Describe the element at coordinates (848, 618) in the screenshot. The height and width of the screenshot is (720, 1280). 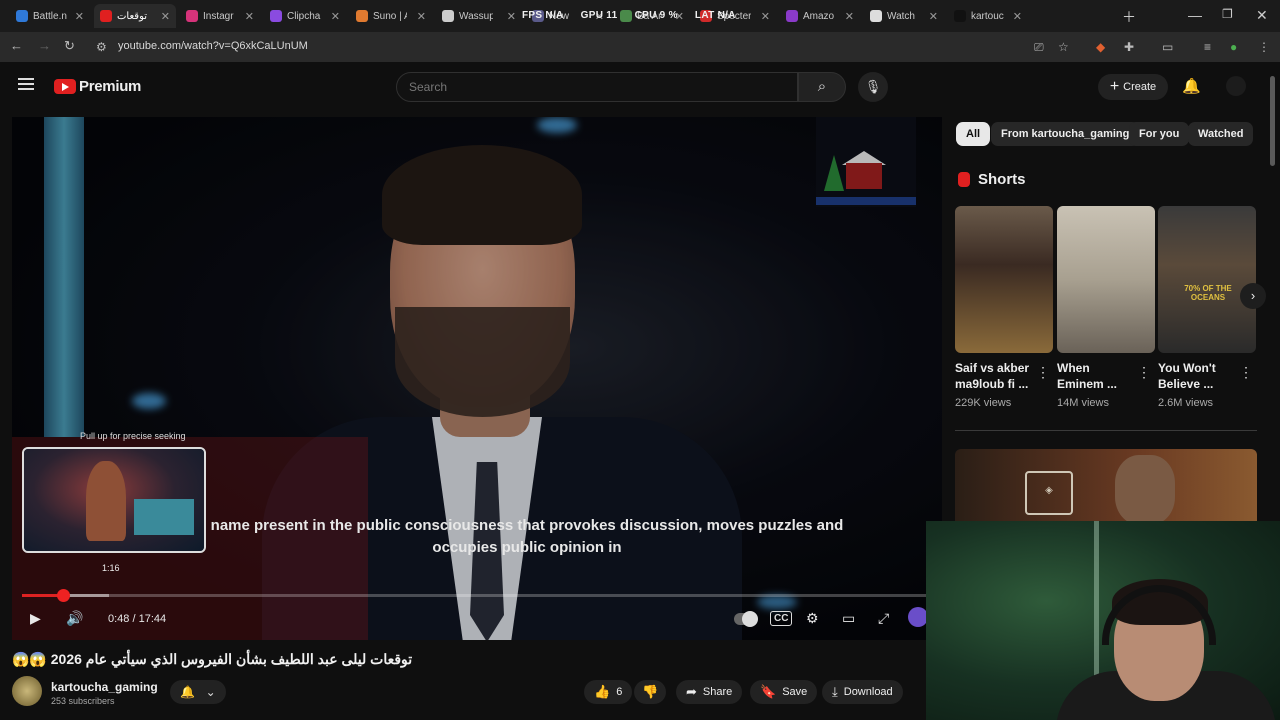
I see `miniplayer-icon: ▭` at that location.